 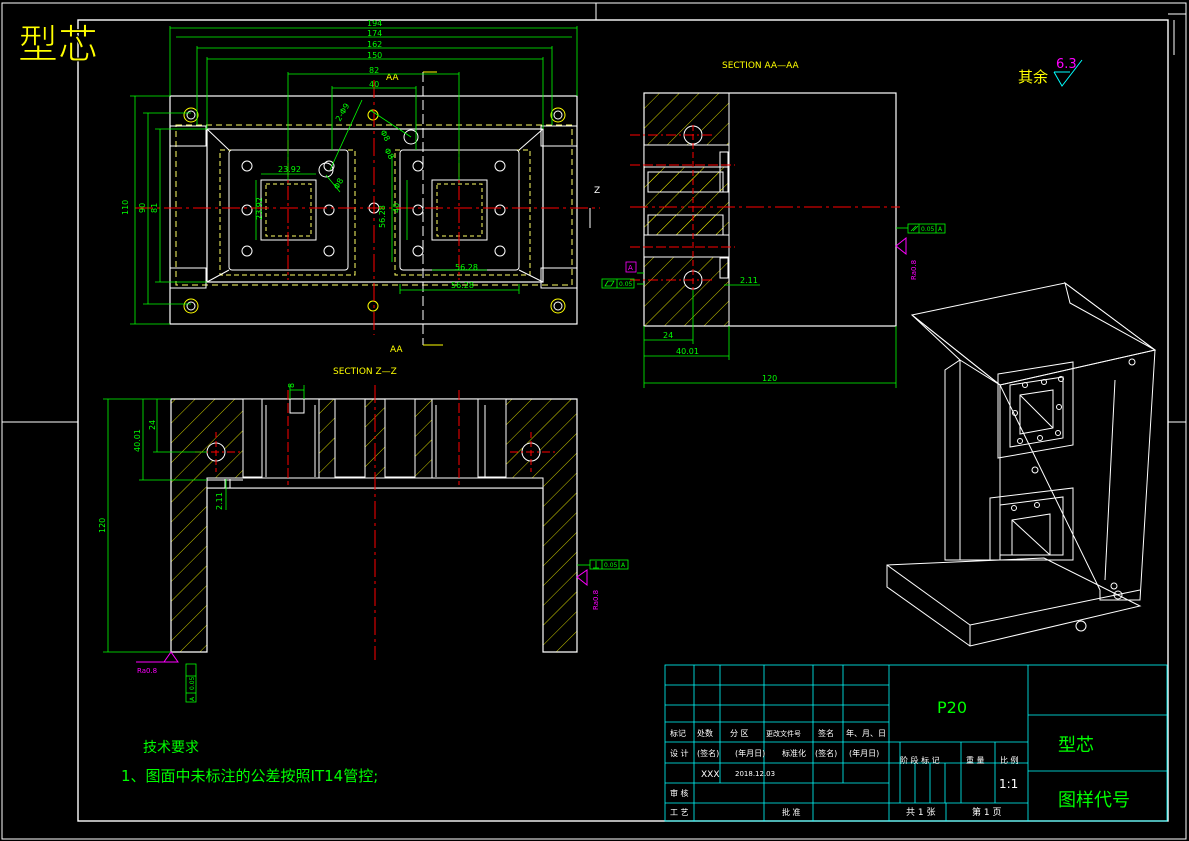 I want to click on dim-81: 81, so click(x=154, y=208).